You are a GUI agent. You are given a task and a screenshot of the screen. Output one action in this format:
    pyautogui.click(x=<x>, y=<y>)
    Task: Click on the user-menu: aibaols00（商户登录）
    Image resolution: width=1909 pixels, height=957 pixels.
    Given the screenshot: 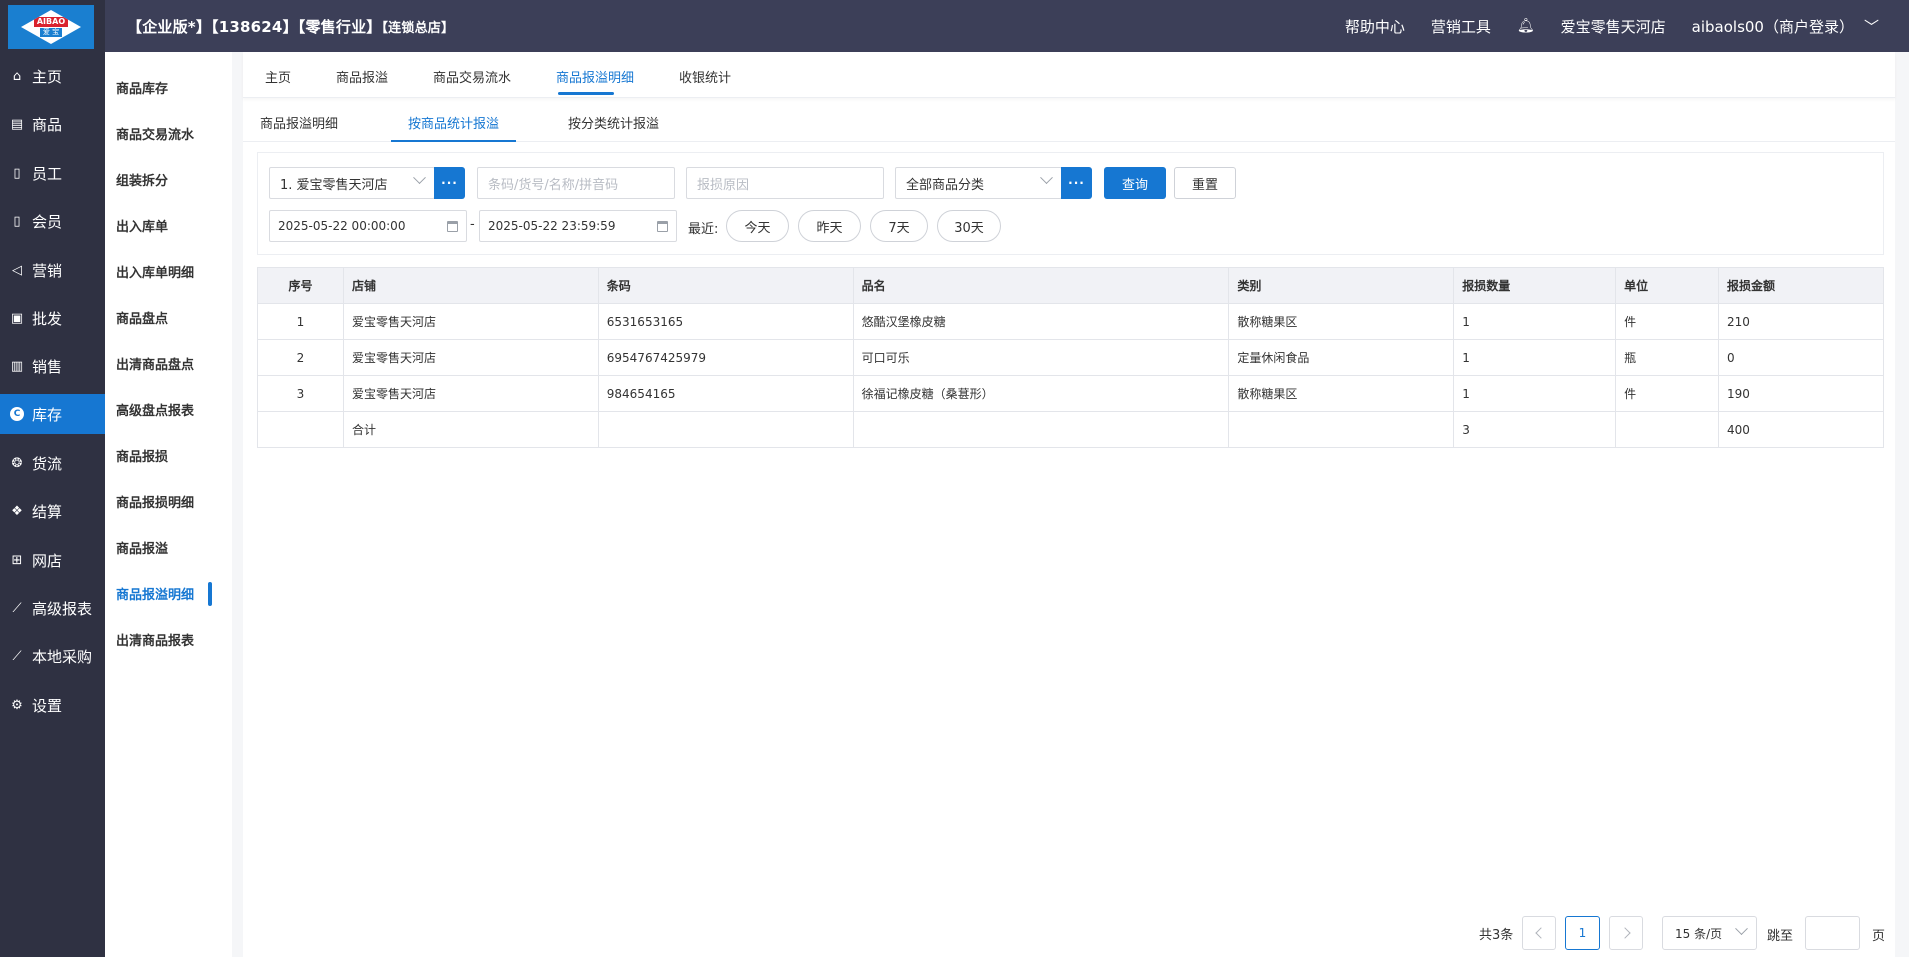 What is the action you would take?
    pyautogui.click(x=1773, y=26)
    